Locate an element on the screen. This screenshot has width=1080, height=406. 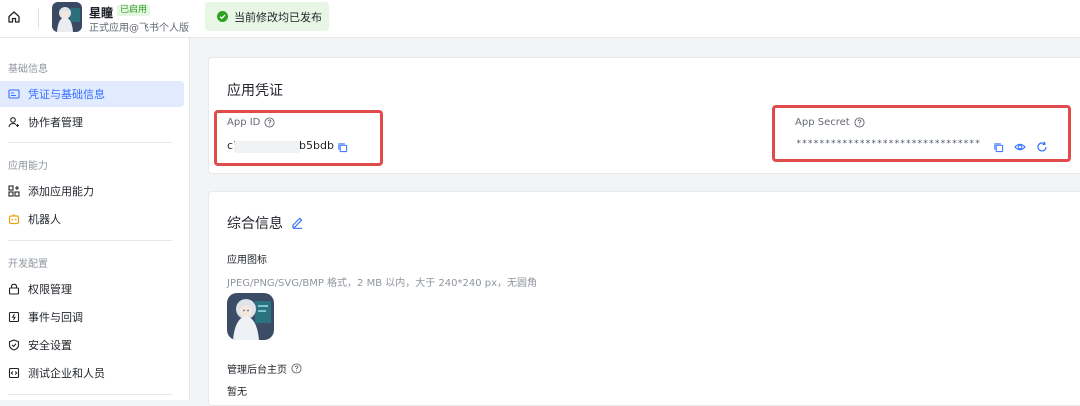
top-bar: 星瞳 已启用 正式应用@飞书个人版 当前修改均已发布 is located at coordinates (540, 19).